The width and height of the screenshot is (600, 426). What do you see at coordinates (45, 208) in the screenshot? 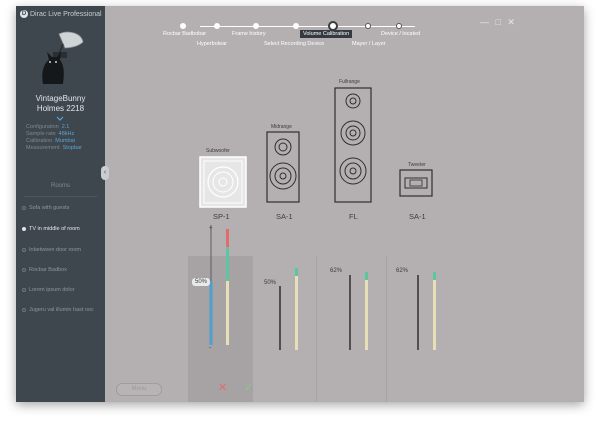
I see `room-item: Sofa with guests` at bounding box center [45, 208].